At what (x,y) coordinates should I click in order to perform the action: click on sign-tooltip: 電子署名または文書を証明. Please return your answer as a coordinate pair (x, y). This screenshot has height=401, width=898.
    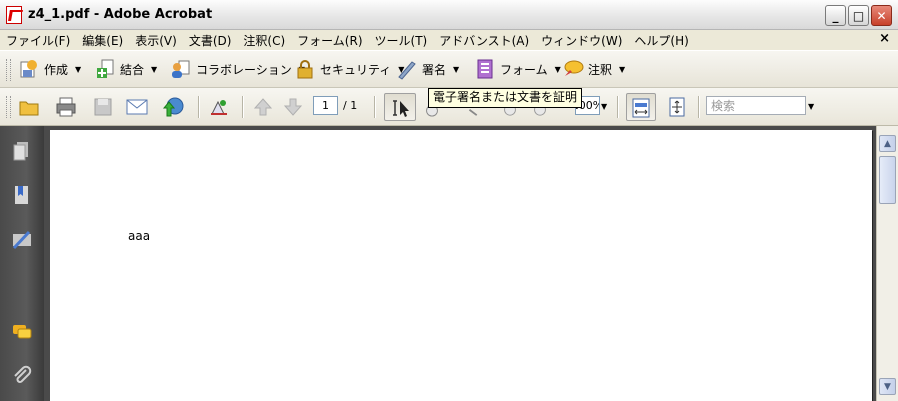
    Looking at the image, I should click on (505, 98).